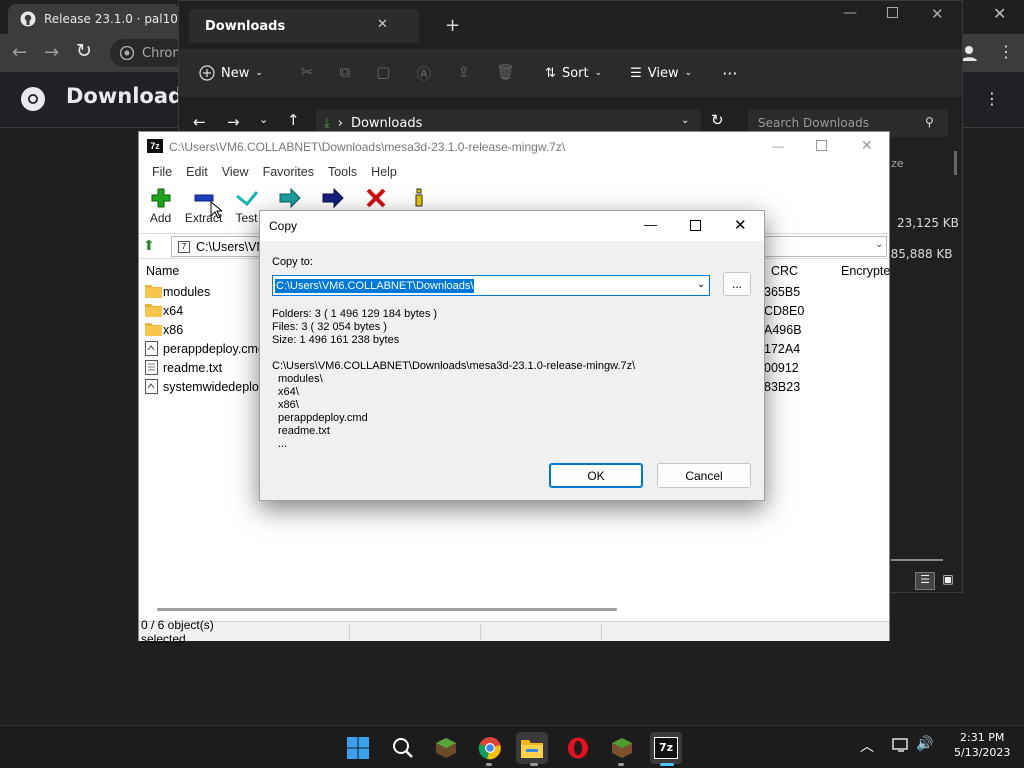 This screenshot has height=768, width=1024. What do you see at coordinates (235, 172) in the screenshot?
I see `menu-view: View` at bounding box center [235, 172].